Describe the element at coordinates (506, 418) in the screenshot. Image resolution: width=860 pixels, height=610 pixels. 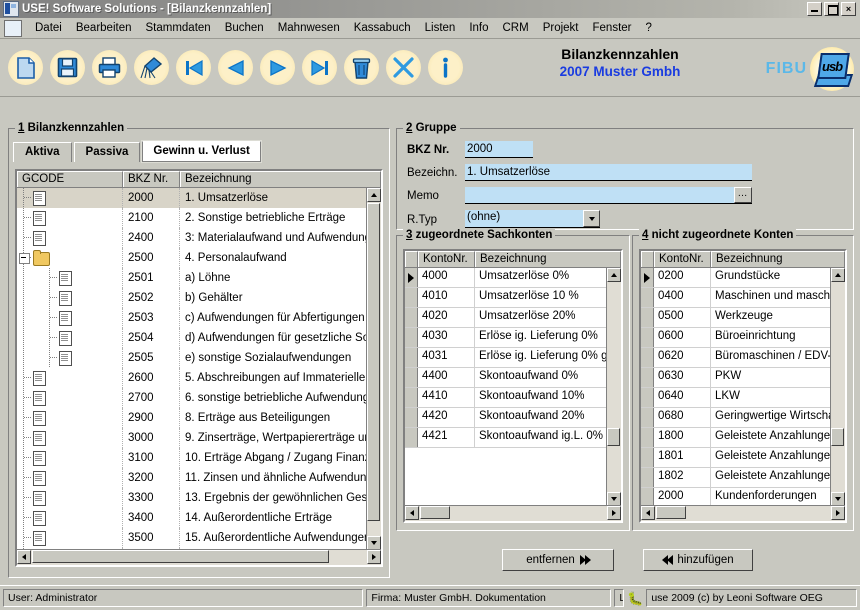
I see `assigned-account-row: 4420 Skontoaufwand 20%` at that location.